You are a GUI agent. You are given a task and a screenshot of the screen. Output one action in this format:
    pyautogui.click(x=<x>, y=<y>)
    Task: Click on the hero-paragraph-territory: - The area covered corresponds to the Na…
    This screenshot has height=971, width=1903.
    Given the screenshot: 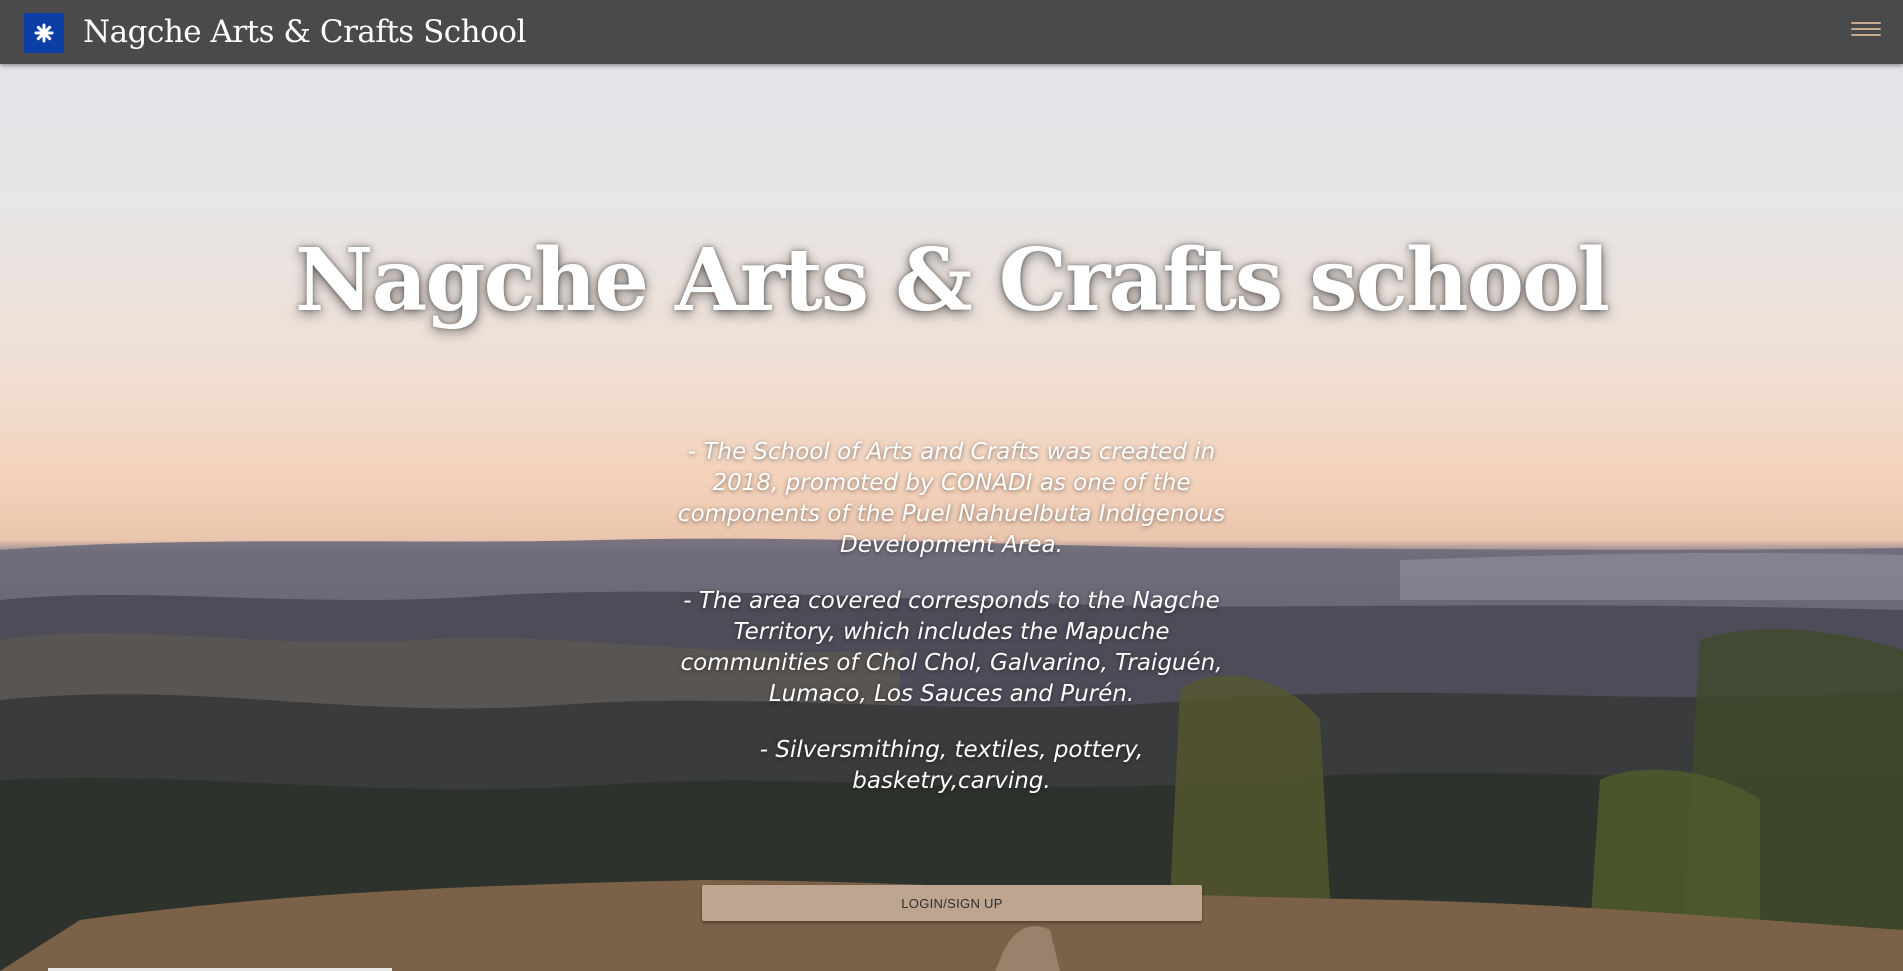 What is the action you would take?
    pyautogui.click(x=951, y=647)
    